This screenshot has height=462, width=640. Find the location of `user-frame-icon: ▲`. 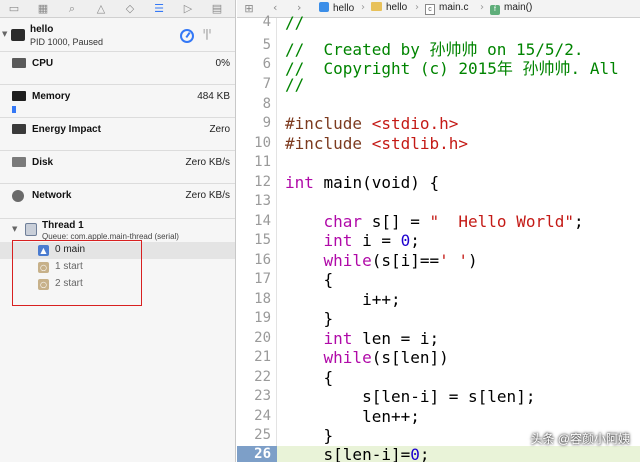

user-frame-icon: ▲ is located at coordinates (43, 250).